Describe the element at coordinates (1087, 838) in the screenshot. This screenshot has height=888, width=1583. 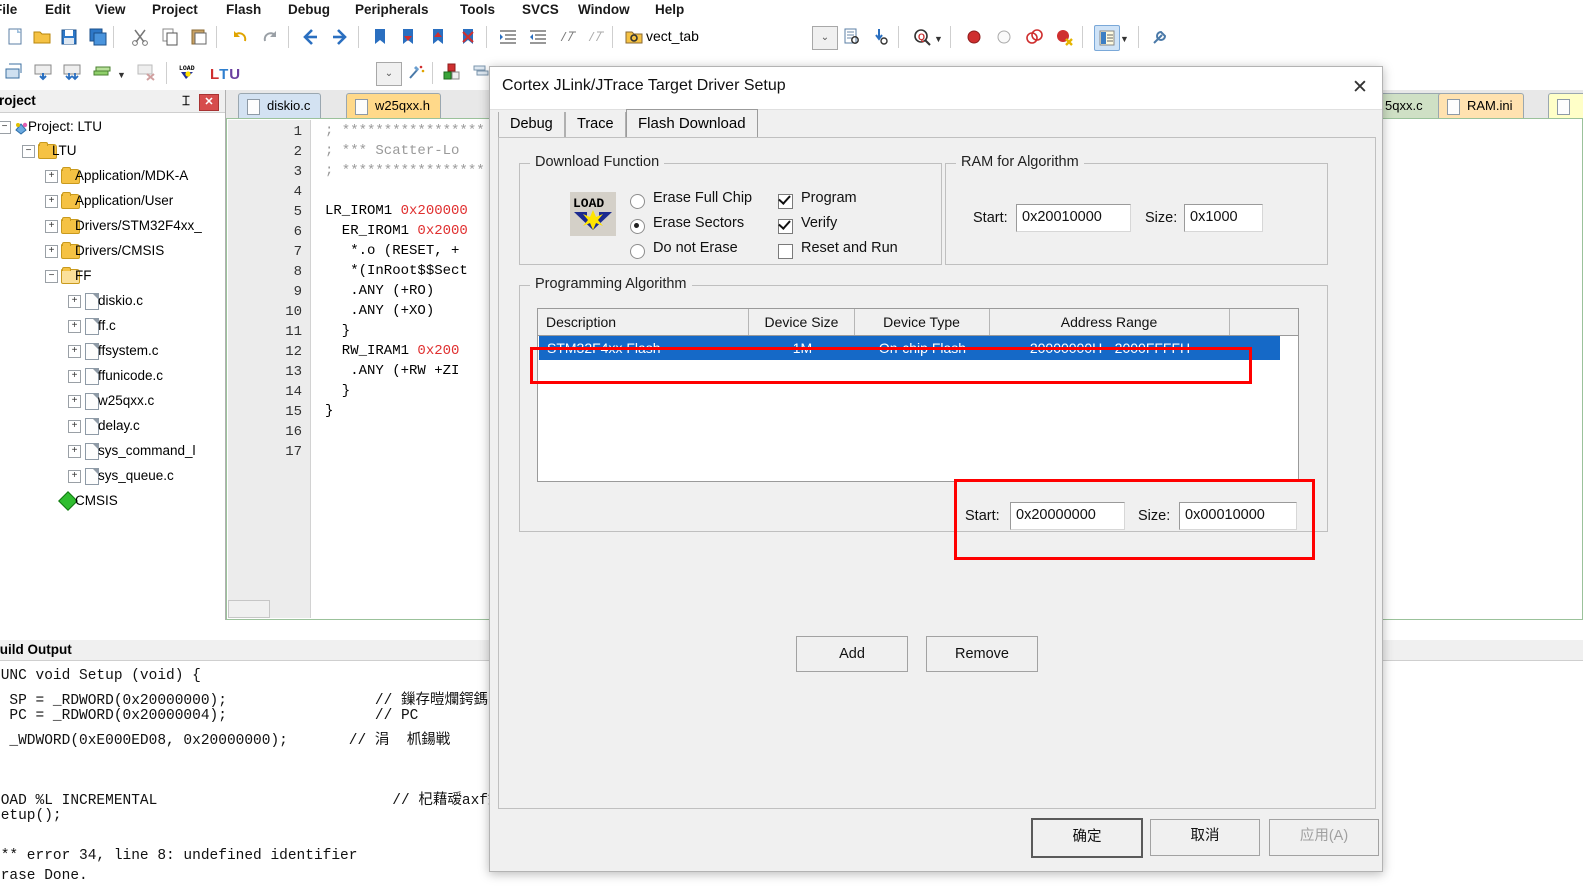
I see `ok-button: 确定` at that location.